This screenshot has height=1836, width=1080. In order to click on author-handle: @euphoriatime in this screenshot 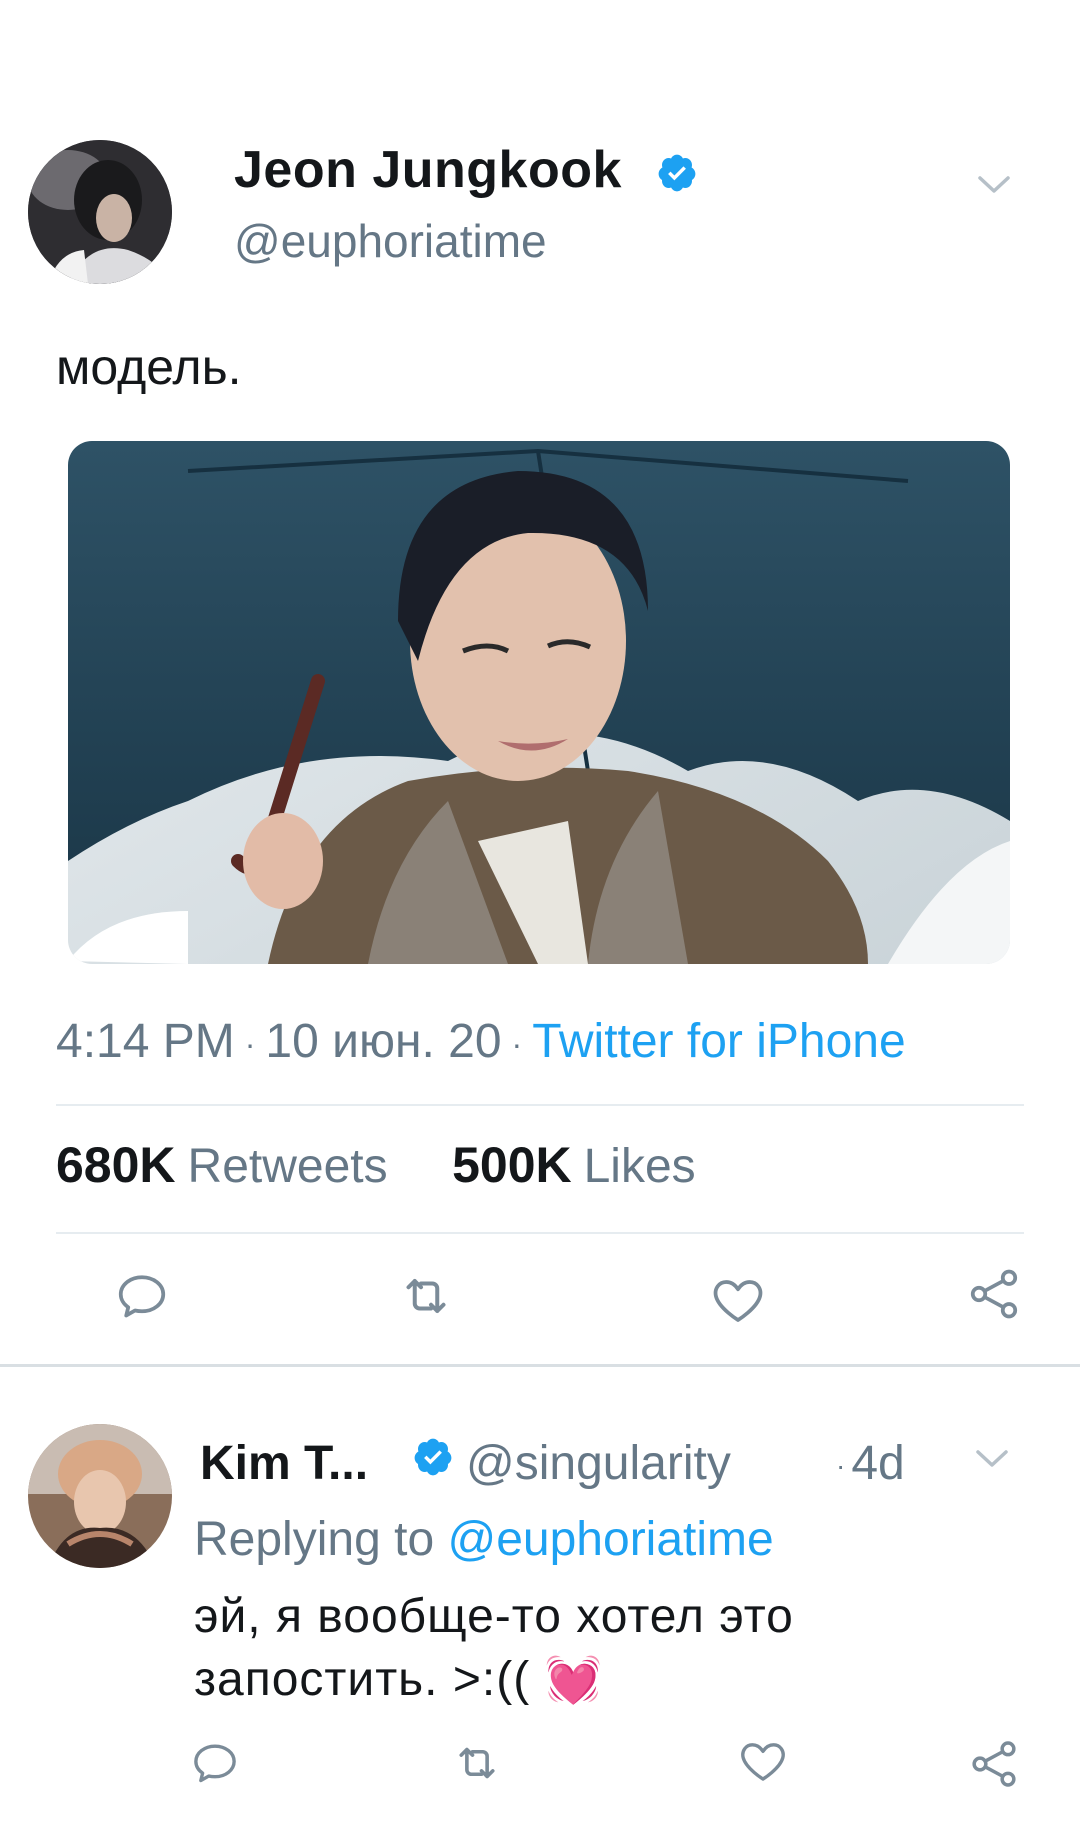, I will do `click(390, 241)`.